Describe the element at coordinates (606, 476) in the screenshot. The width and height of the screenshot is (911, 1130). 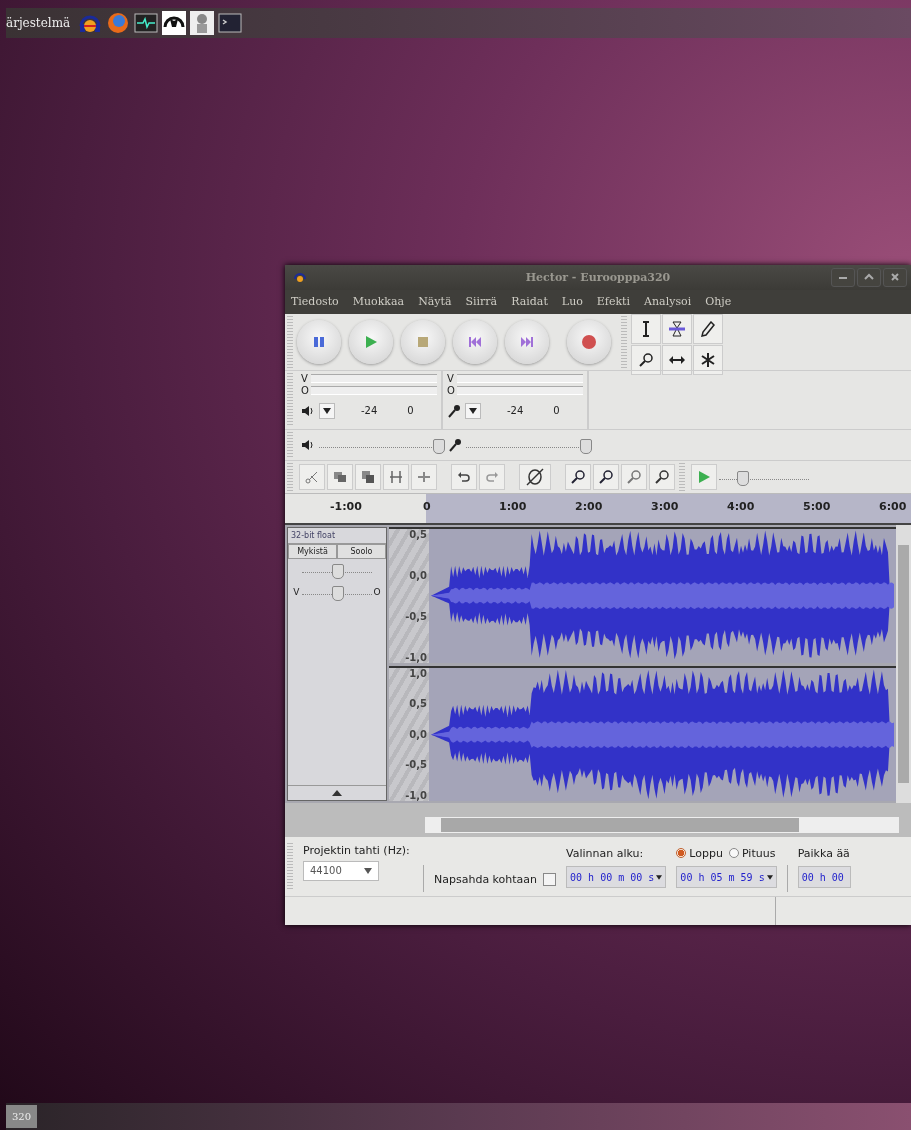
I see `zoom-out-button` at that location.